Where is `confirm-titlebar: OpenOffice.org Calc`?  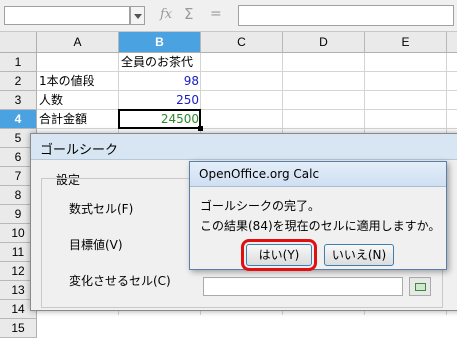
confirm-titlebar: OpenOffice.org Calc is located at coordinates (318, 174).